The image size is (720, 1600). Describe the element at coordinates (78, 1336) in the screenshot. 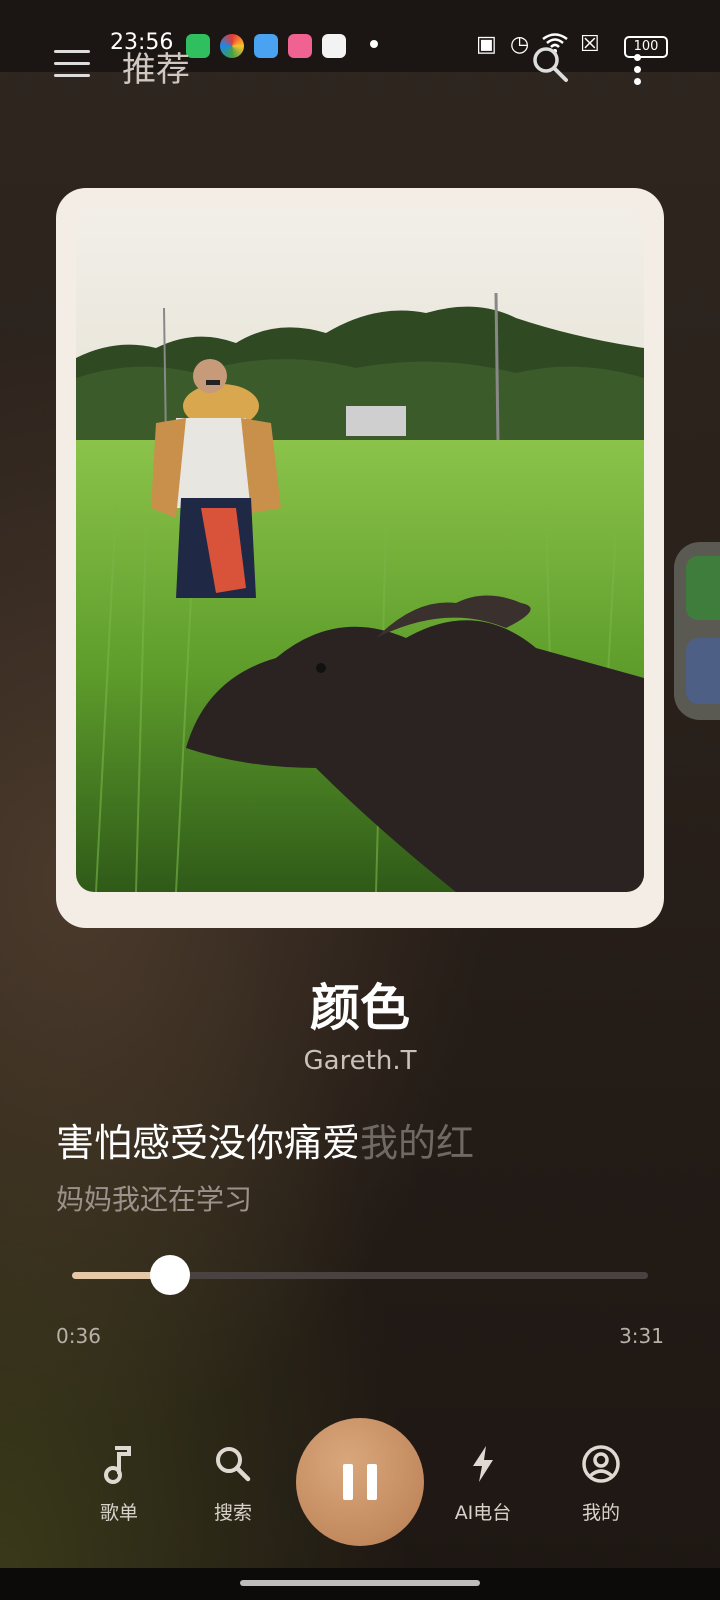

I see `time-current: 0:36` at that location.